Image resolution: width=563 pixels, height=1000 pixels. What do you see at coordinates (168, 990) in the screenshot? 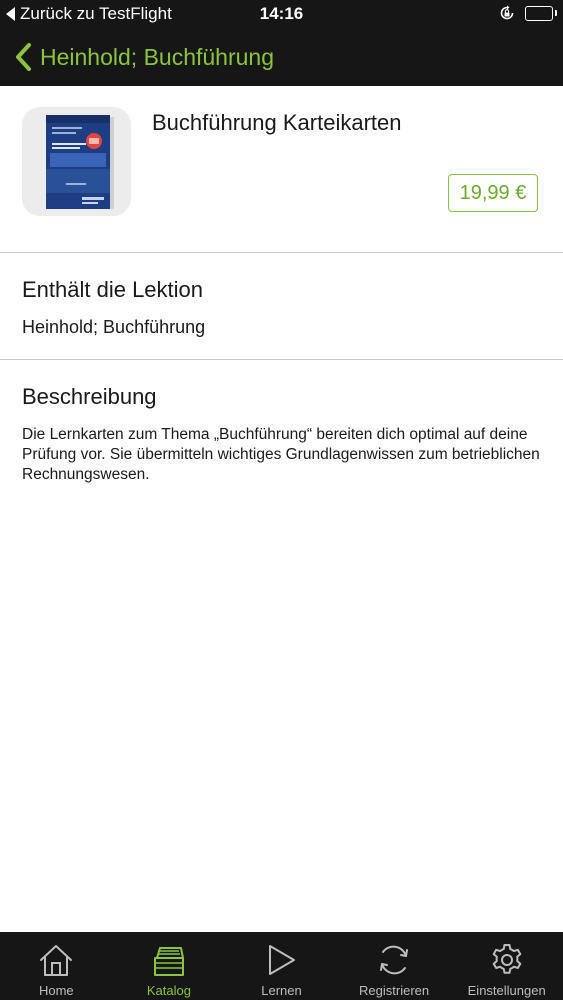
I see `tab-katalog-label: Katalog` at bounding box center [168, 990].